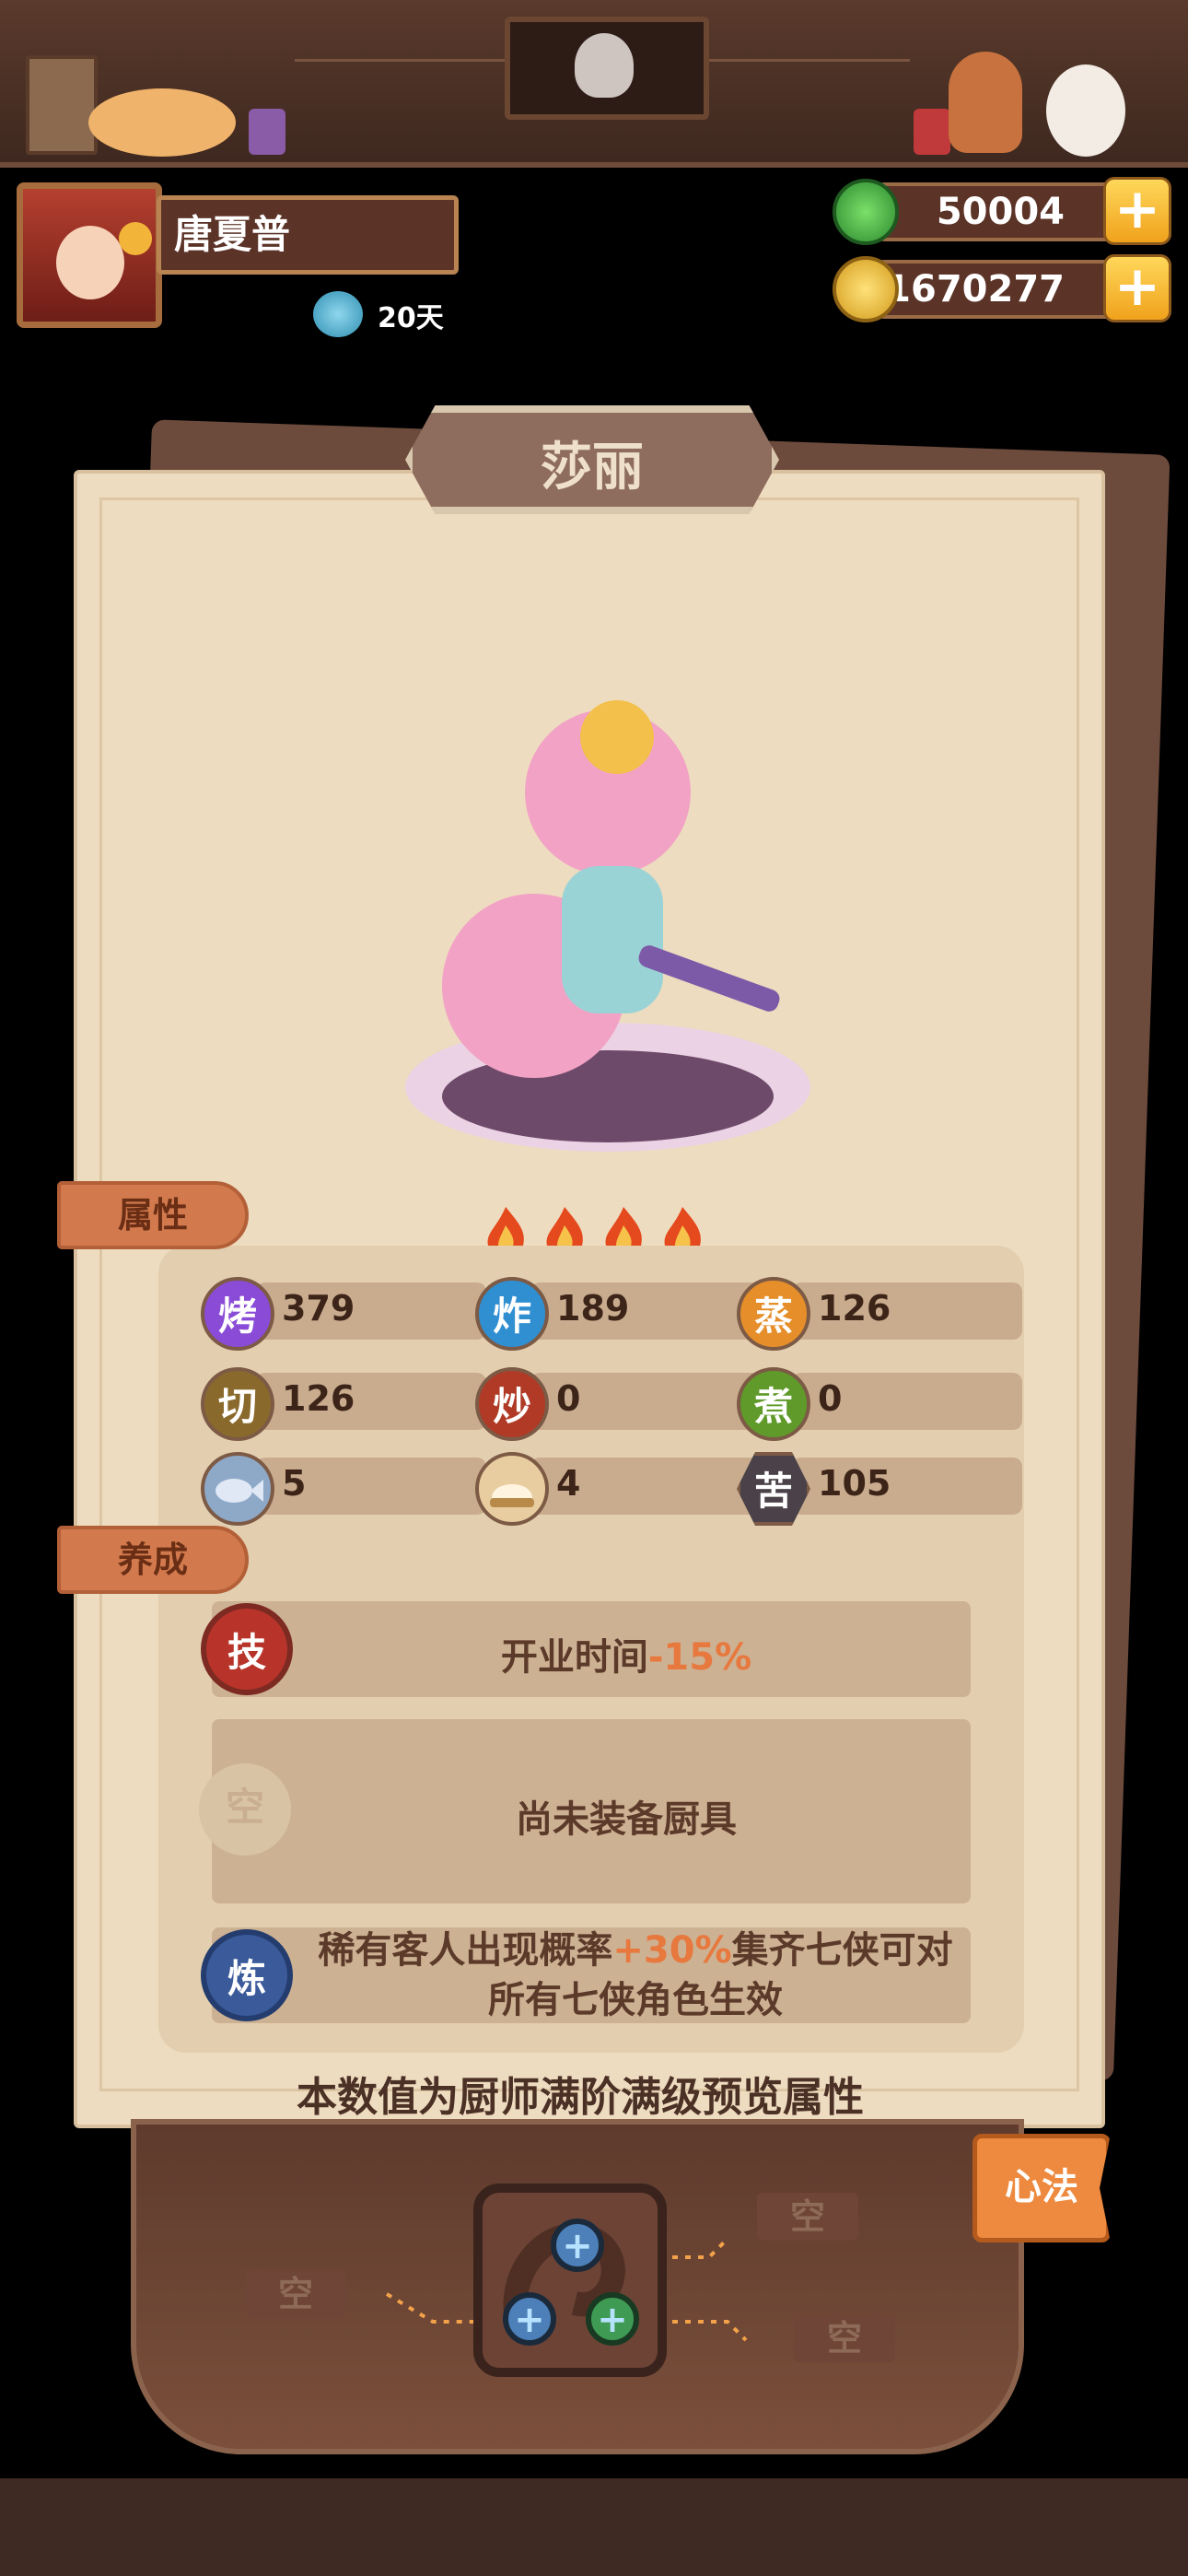 The height and width of the screenshot is (2576, 1188). Describe the element at coordinates (465, 1950) in the screenshot. I see `refine-effect: 稀有客人出现概率` at that location.